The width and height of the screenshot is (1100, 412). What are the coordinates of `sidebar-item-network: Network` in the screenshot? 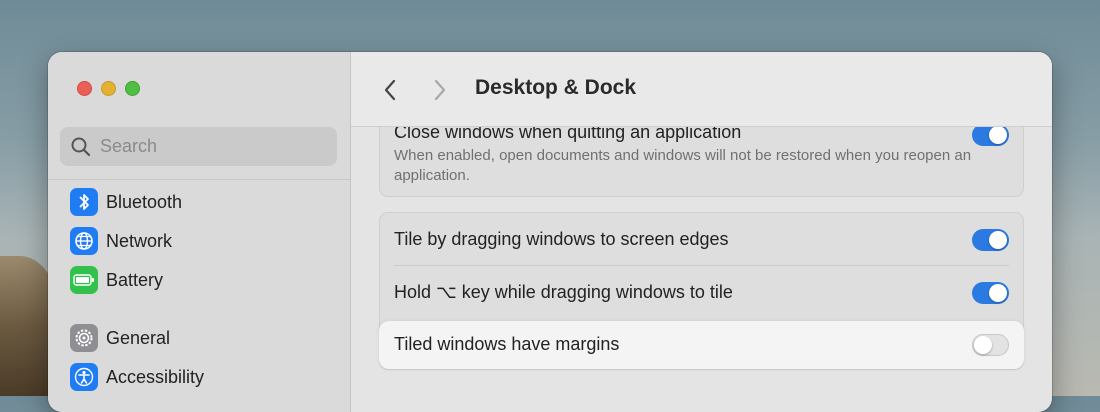 It's located at (121, 241).